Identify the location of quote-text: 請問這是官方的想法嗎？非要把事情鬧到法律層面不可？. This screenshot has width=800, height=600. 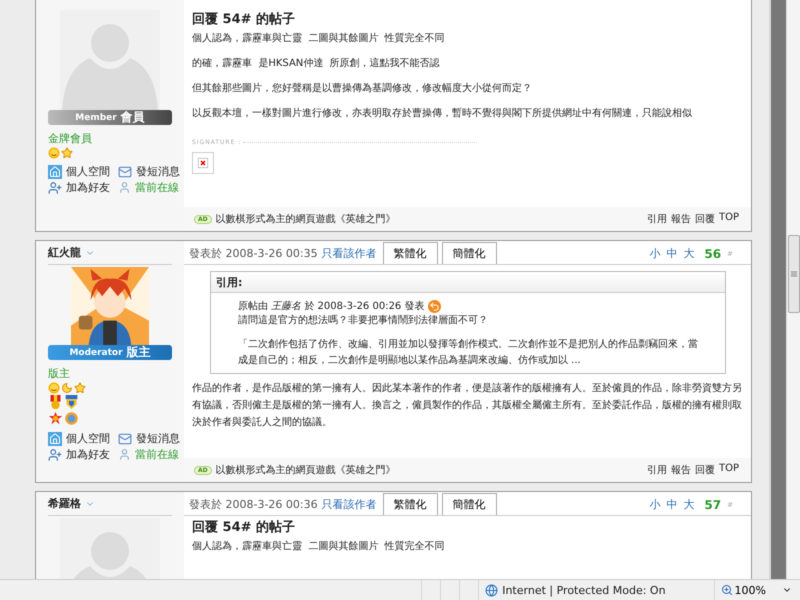
(363, 321).